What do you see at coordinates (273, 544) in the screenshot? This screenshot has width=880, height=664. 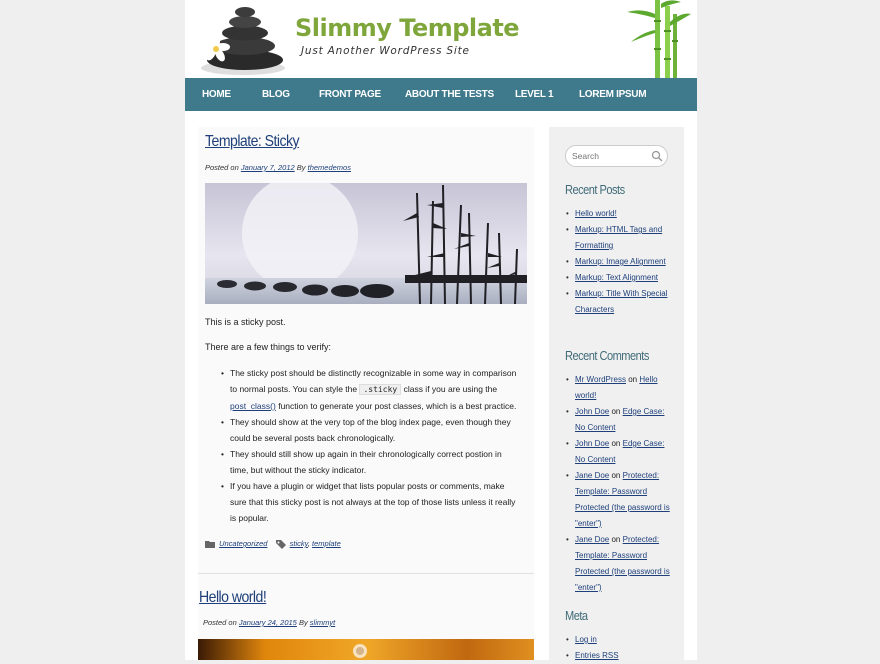 I see `post-footer: Uncategorized sticky, template` at bounding box center [273, 544].